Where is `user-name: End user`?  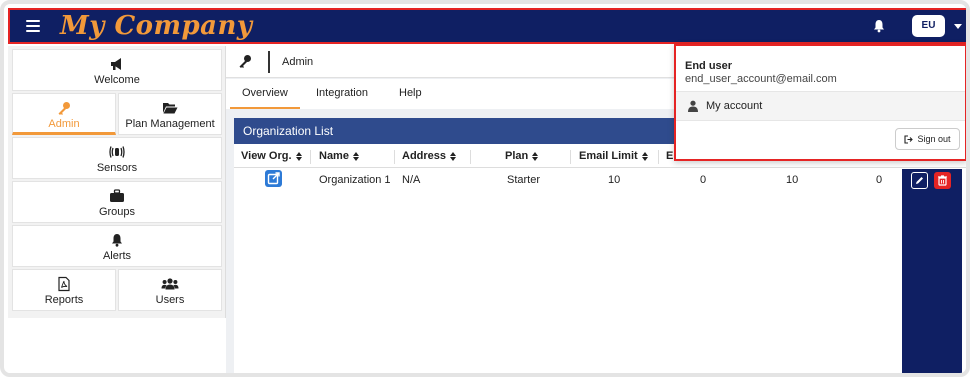 user-name: End user is located at coordinates (709, 66).